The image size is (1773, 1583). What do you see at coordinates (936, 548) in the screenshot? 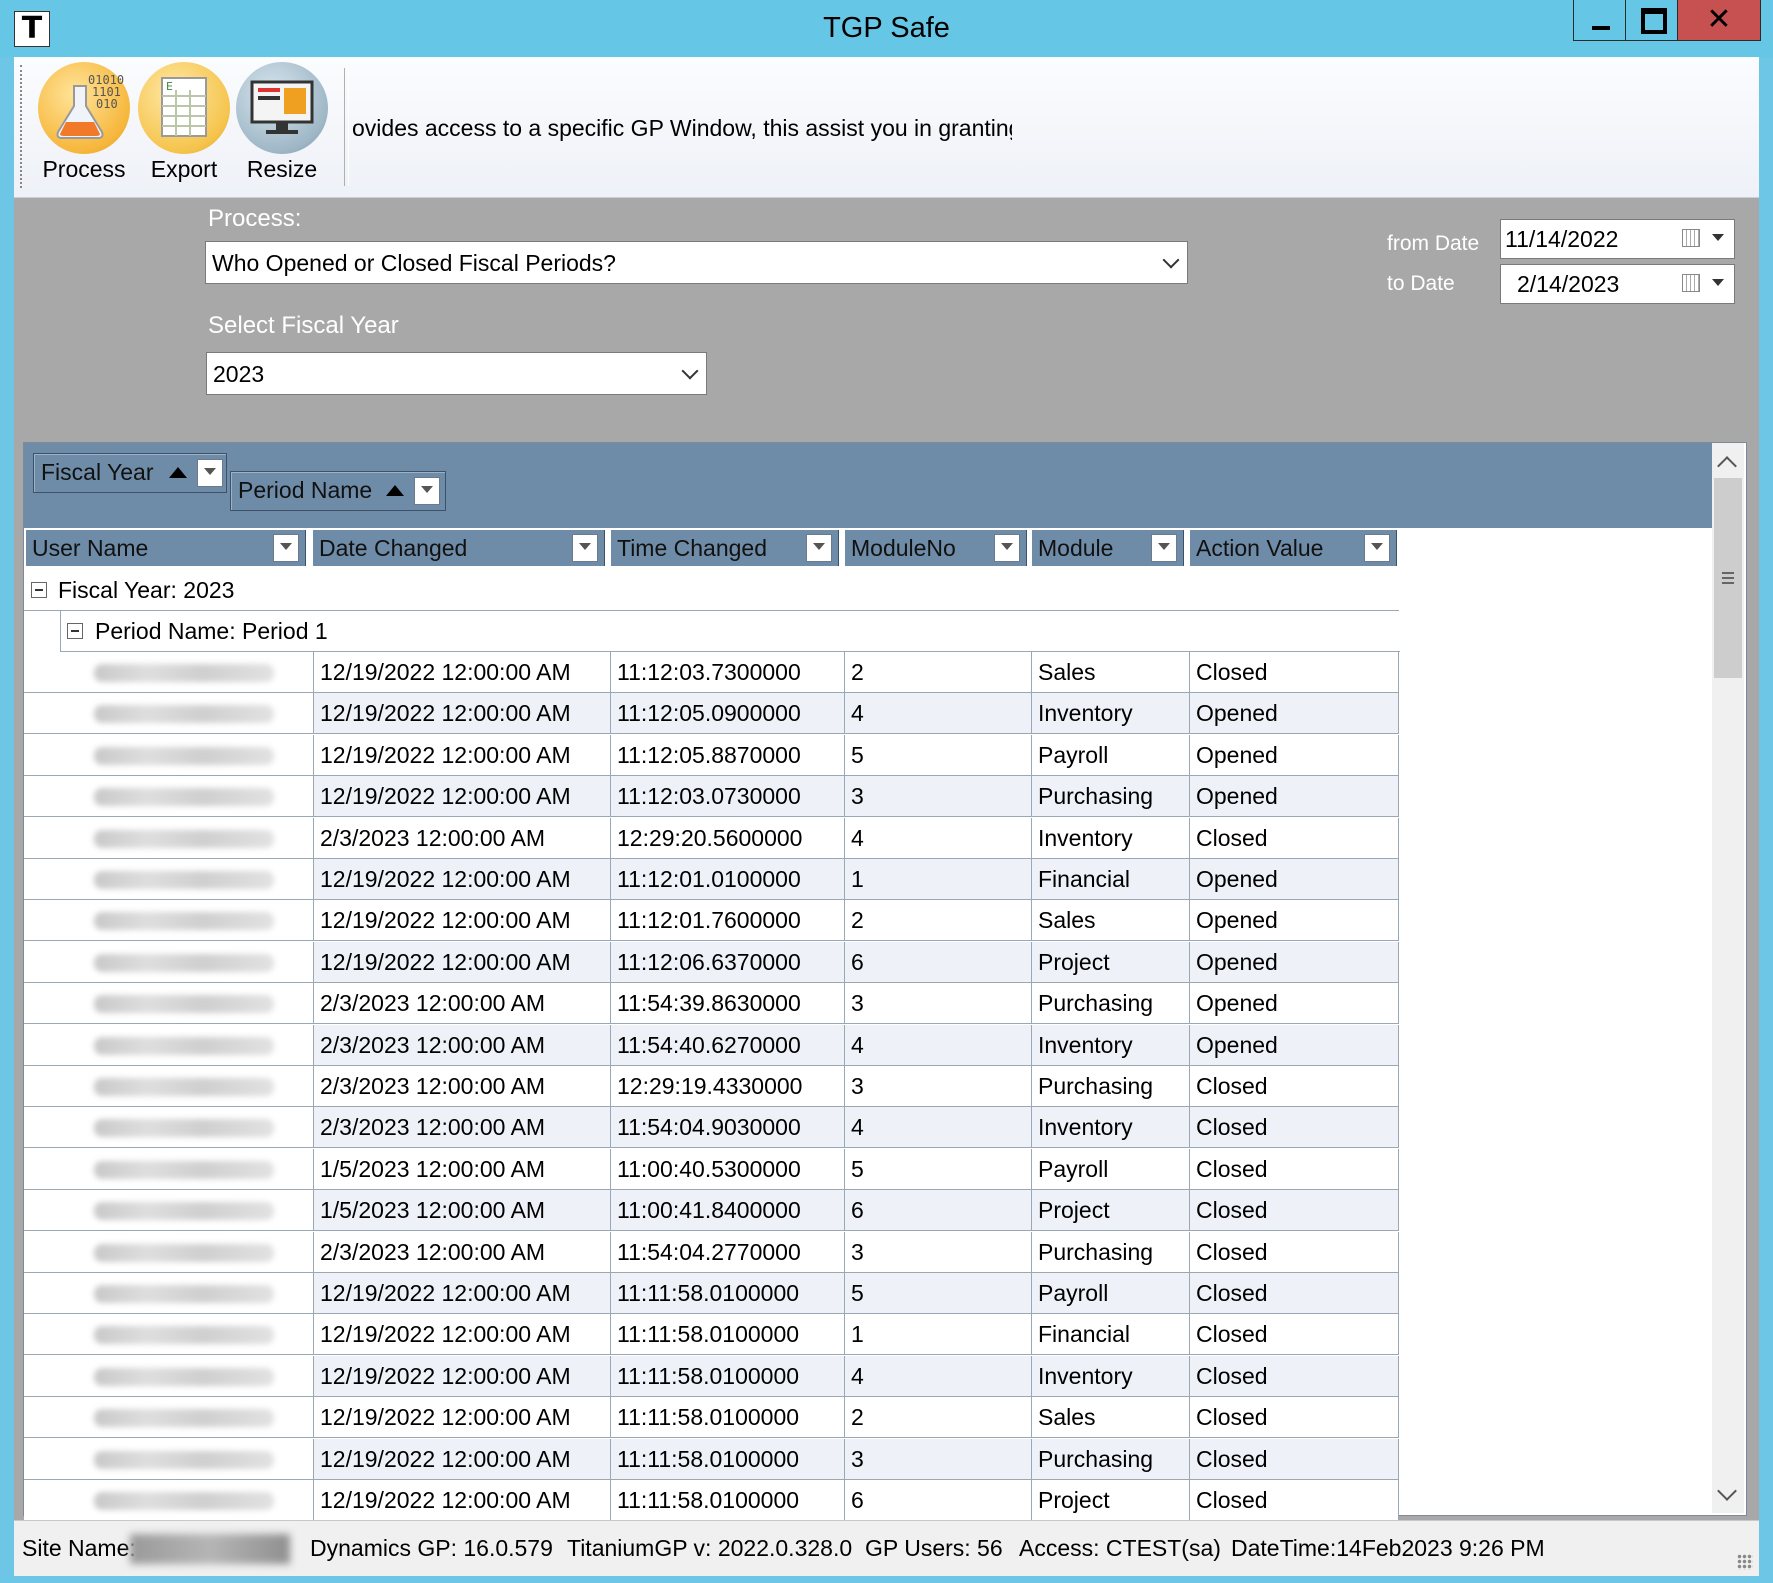
I see `column-header-moduleno: ModuleNo` at bounding box center [936, 548].